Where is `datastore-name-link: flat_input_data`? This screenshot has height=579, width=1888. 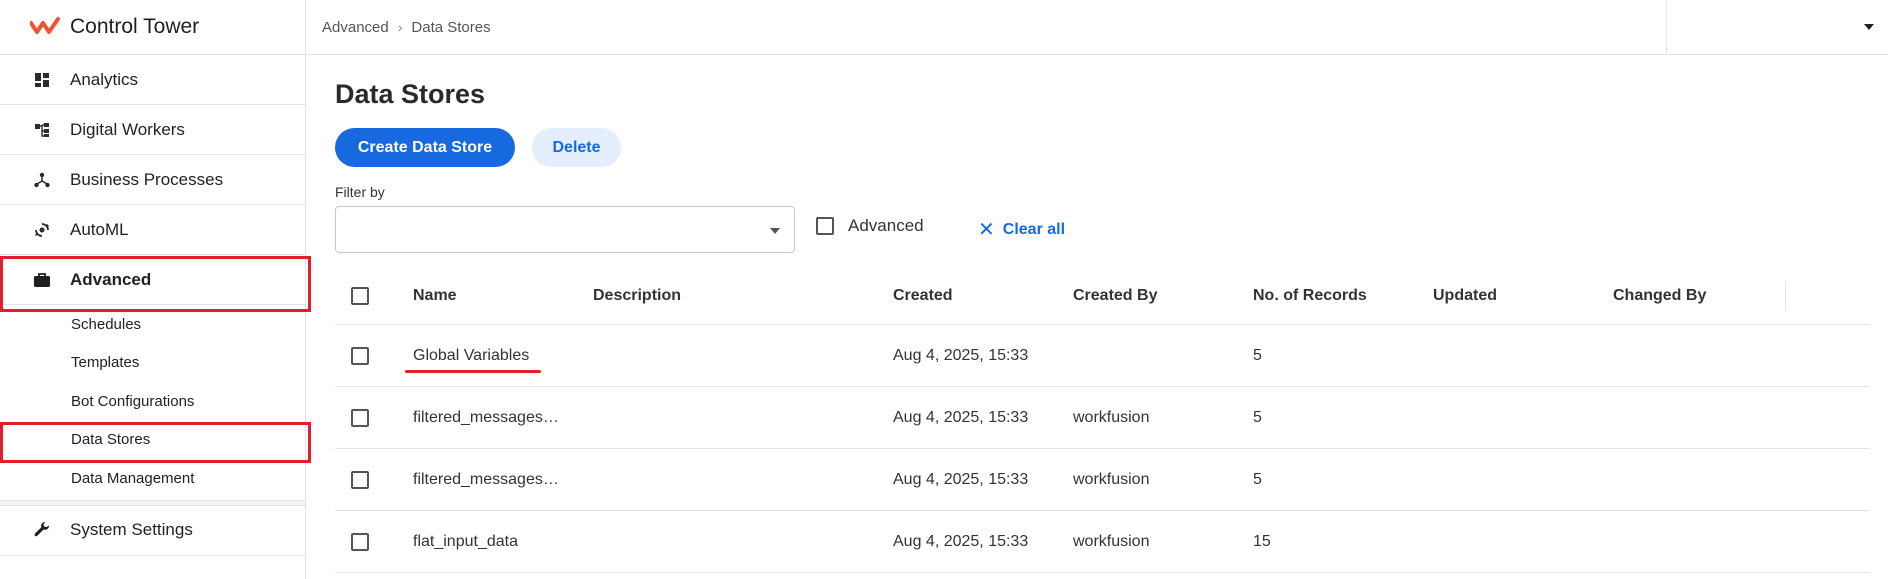 datastore-name-link: flat_input_data is located at coordinates (465, 541).